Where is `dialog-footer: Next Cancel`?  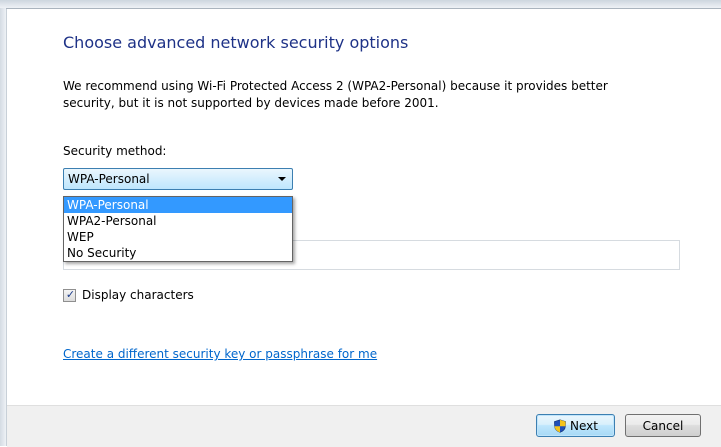
dialog-footer: Next Cancel is located at coordinates (364, 426).